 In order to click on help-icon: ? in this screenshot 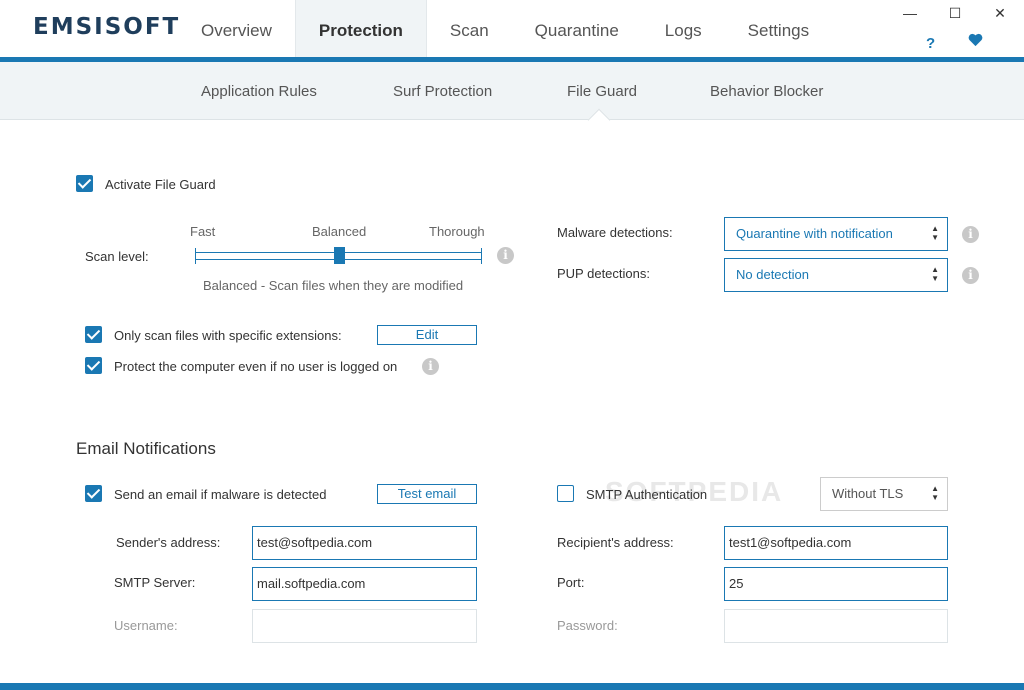, I will do `click(930, 43)`.